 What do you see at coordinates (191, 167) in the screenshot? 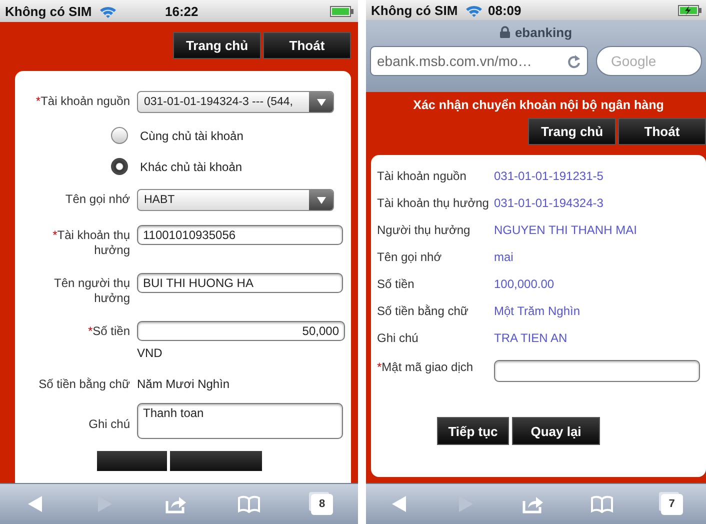
I see `radio-label: Khác chủ tài khoản` at bounding box center [191, 167].